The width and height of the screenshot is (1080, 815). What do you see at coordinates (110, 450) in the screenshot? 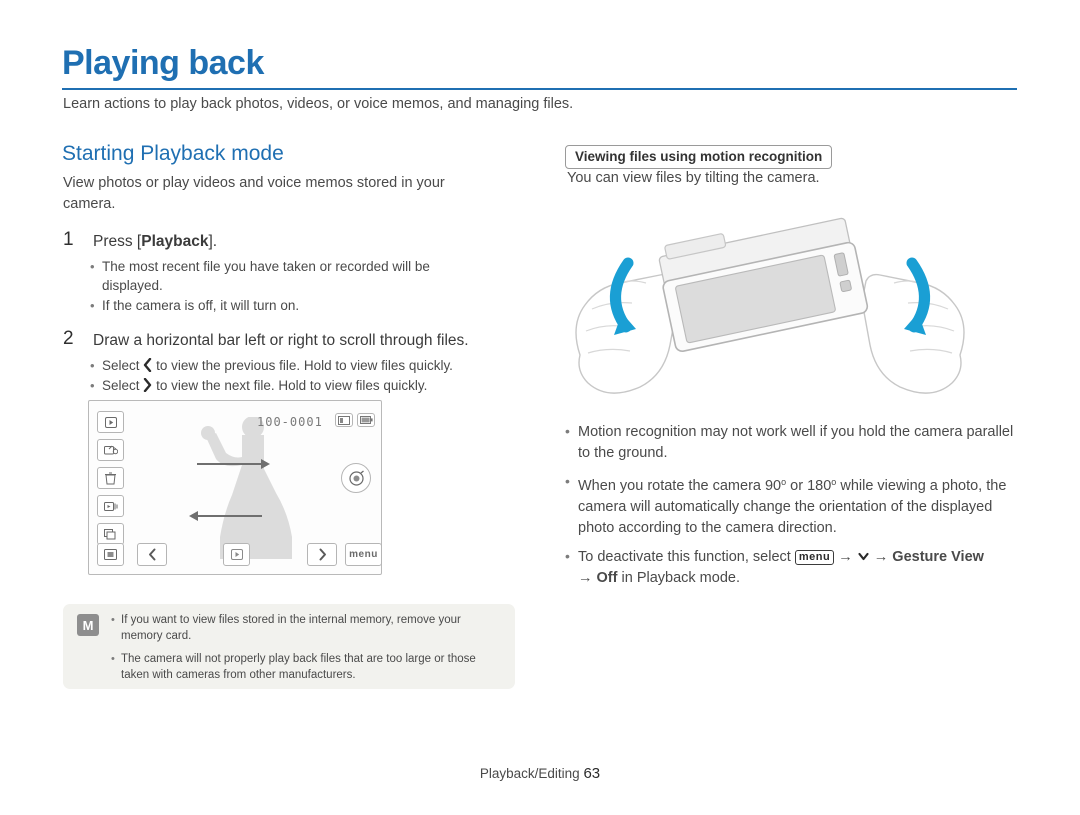
I see `protect-icon` at bounding box center [110, 450].